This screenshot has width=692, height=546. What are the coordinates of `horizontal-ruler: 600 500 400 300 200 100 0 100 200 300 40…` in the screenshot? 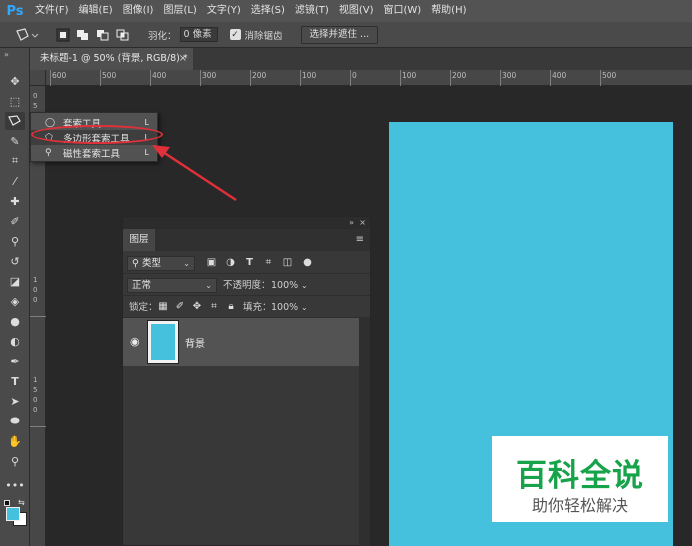 It's located at (369, 78).